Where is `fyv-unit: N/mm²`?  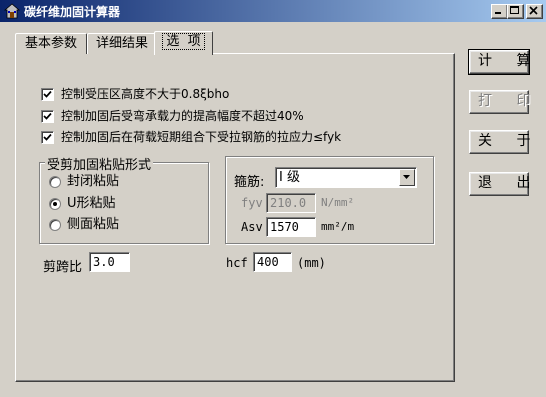
fyv-unit: N/mm² is located at coordinates (338, 202).